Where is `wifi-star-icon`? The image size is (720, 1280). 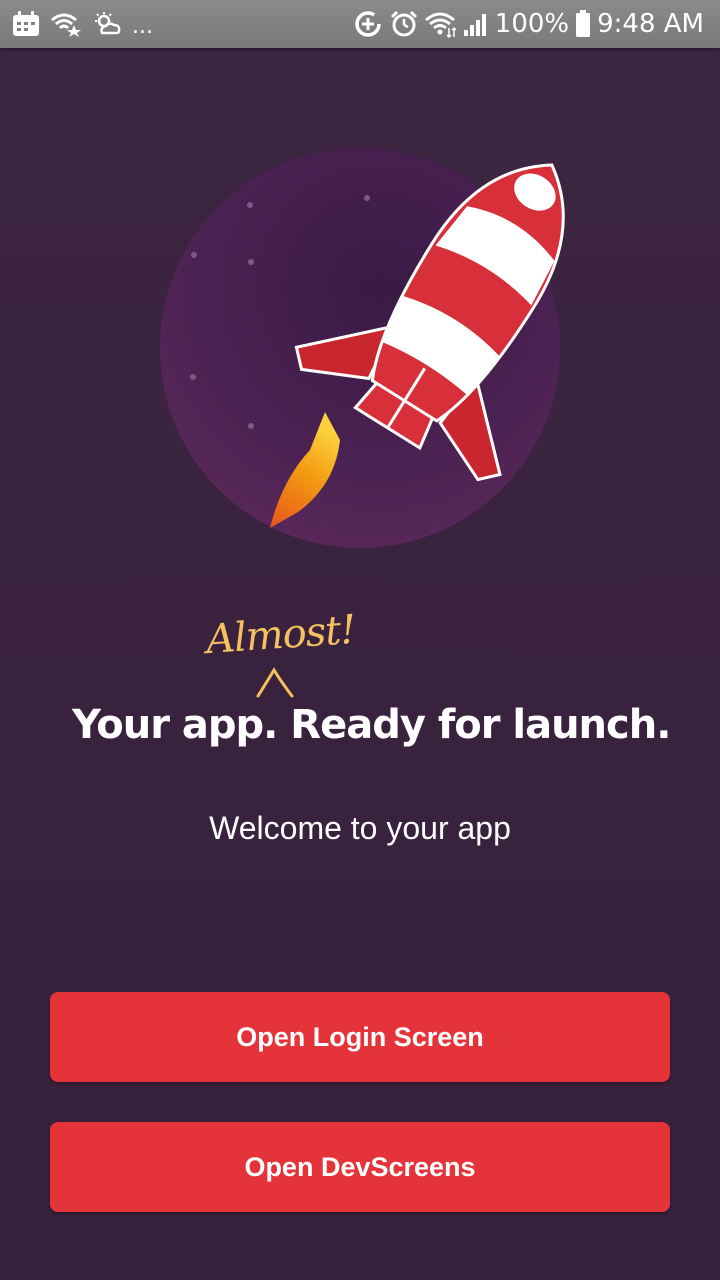
wifi-star-icon is located at coordinates (66, 24).